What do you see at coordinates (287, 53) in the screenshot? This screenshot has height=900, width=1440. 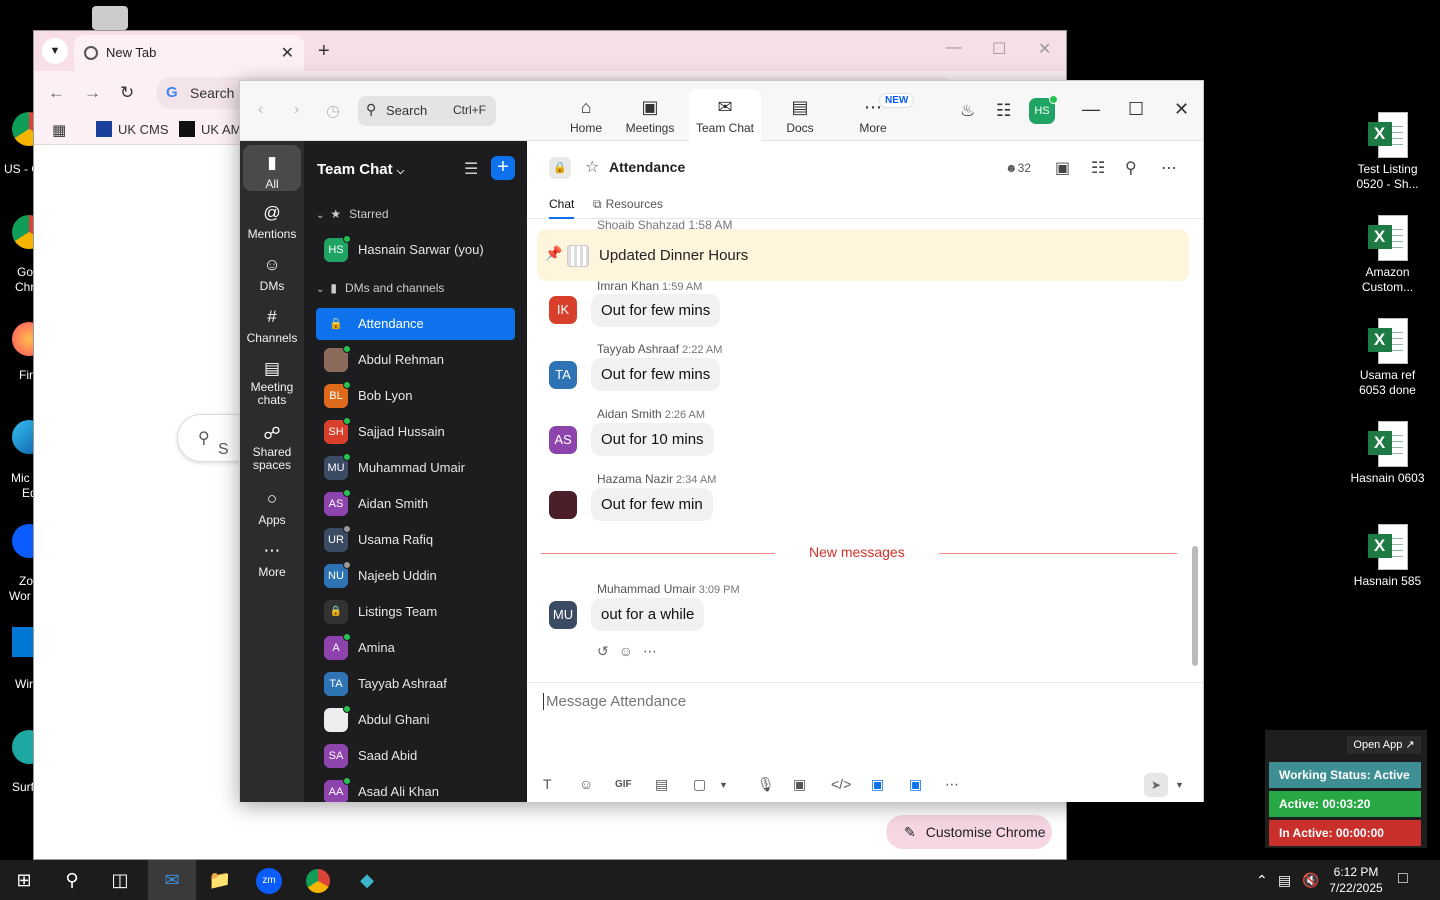 I see `close-tab-icon: ✕` at bounding box center [287, 53].